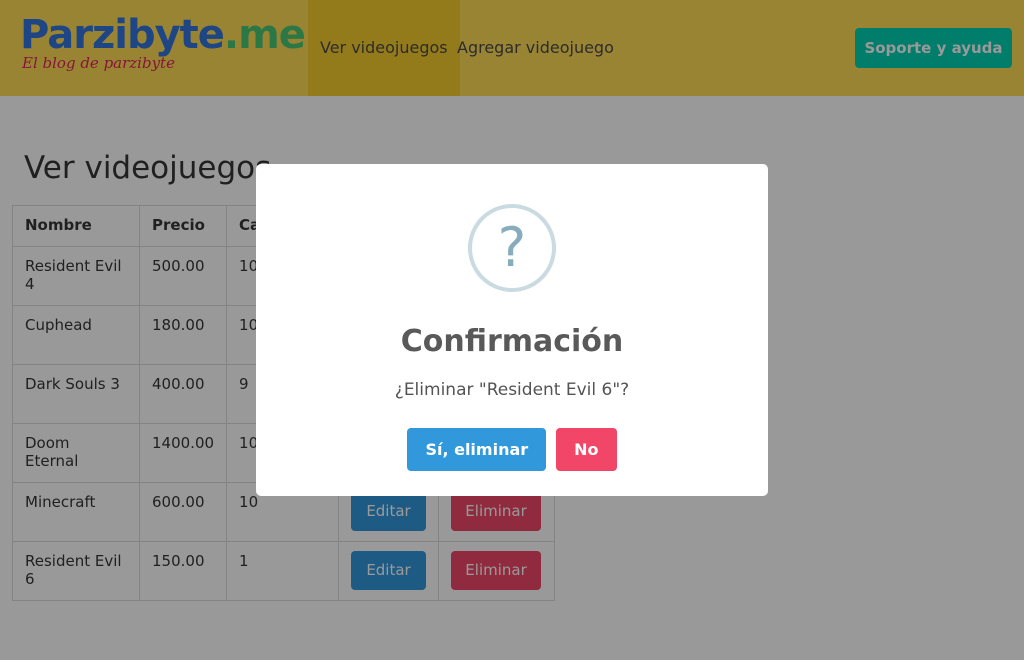 The width and height of the screenshot is (1024, 660). Describe the element at coordinates (512, 341) in the screenshot. I see `dialog-title: Confirmación` at that location.